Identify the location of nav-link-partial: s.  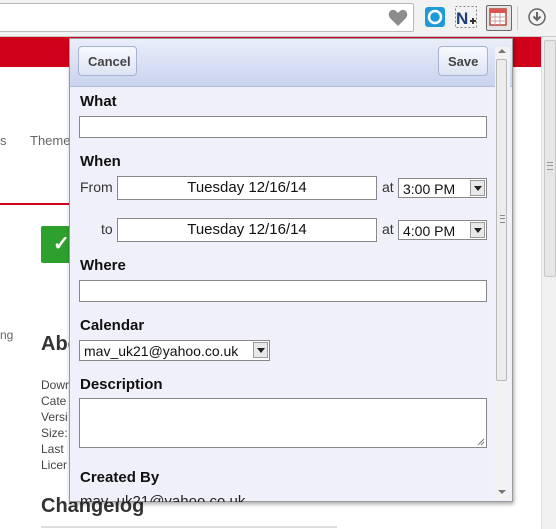
(3, 140).